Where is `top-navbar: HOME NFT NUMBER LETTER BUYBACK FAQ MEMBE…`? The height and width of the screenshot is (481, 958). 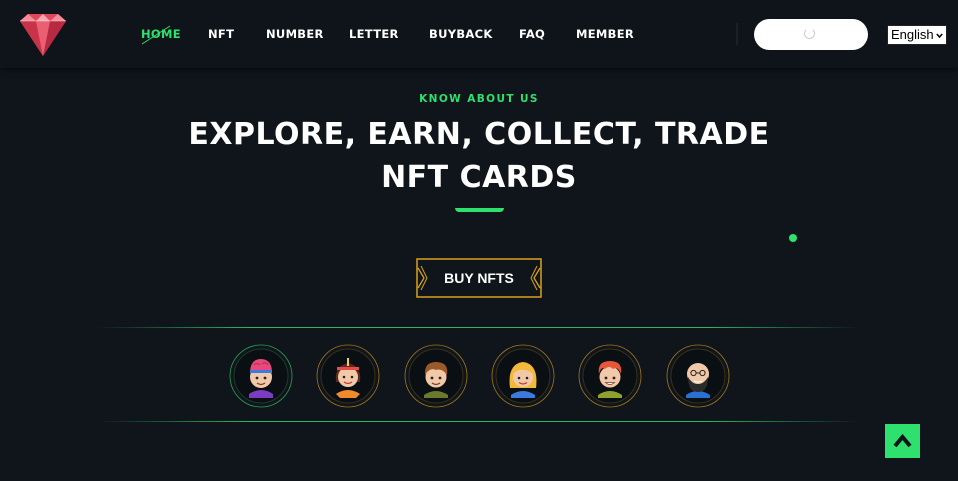 top-navbar: HOME NFT NUMBER LETTER BUYBACK FAQ MEMBE… is located at coordinates (479, 34).